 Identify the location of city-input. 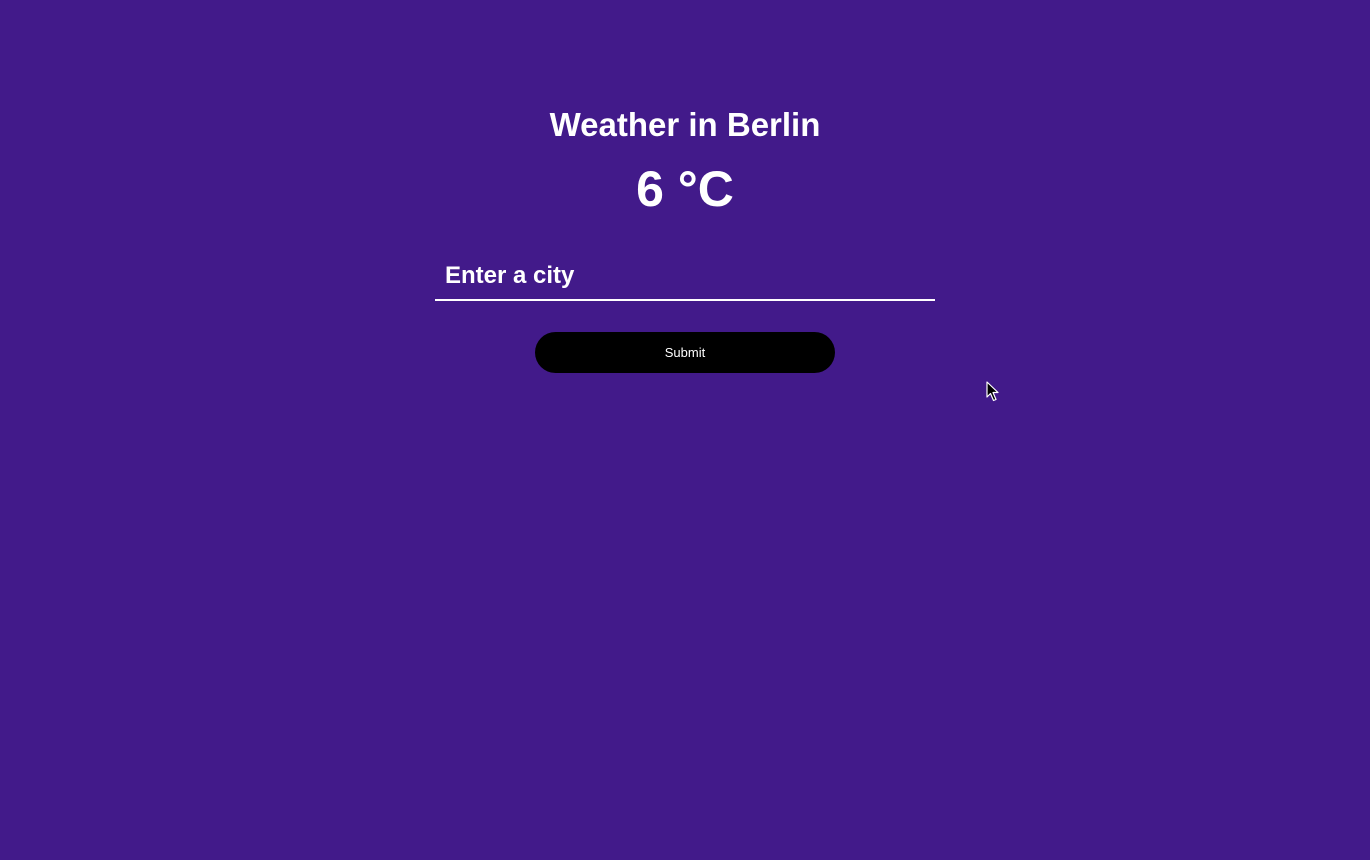
(685, 276).